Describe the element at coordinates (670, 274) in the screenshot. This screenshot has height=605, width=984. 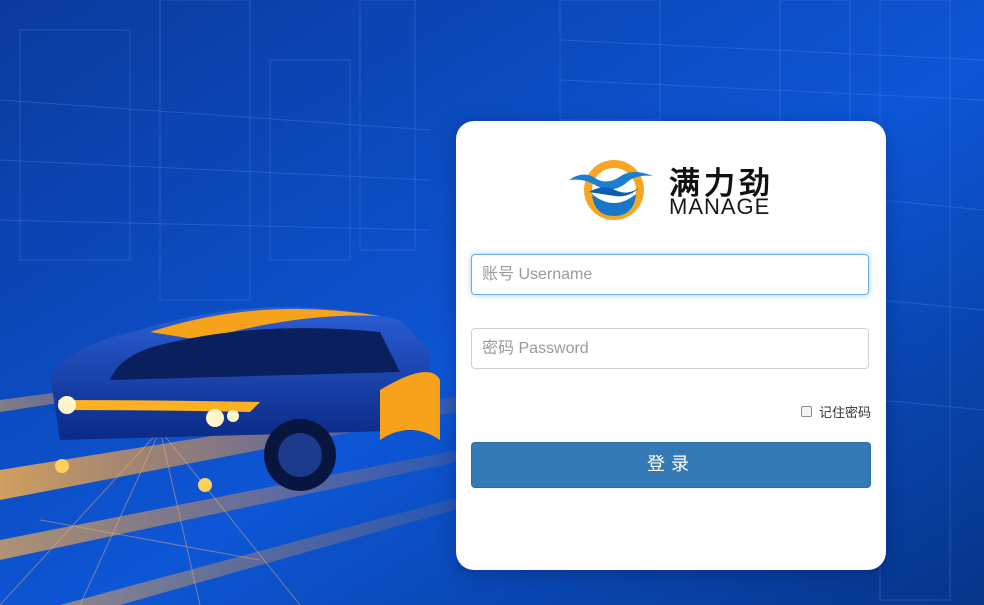
I see `username-input` at that location.